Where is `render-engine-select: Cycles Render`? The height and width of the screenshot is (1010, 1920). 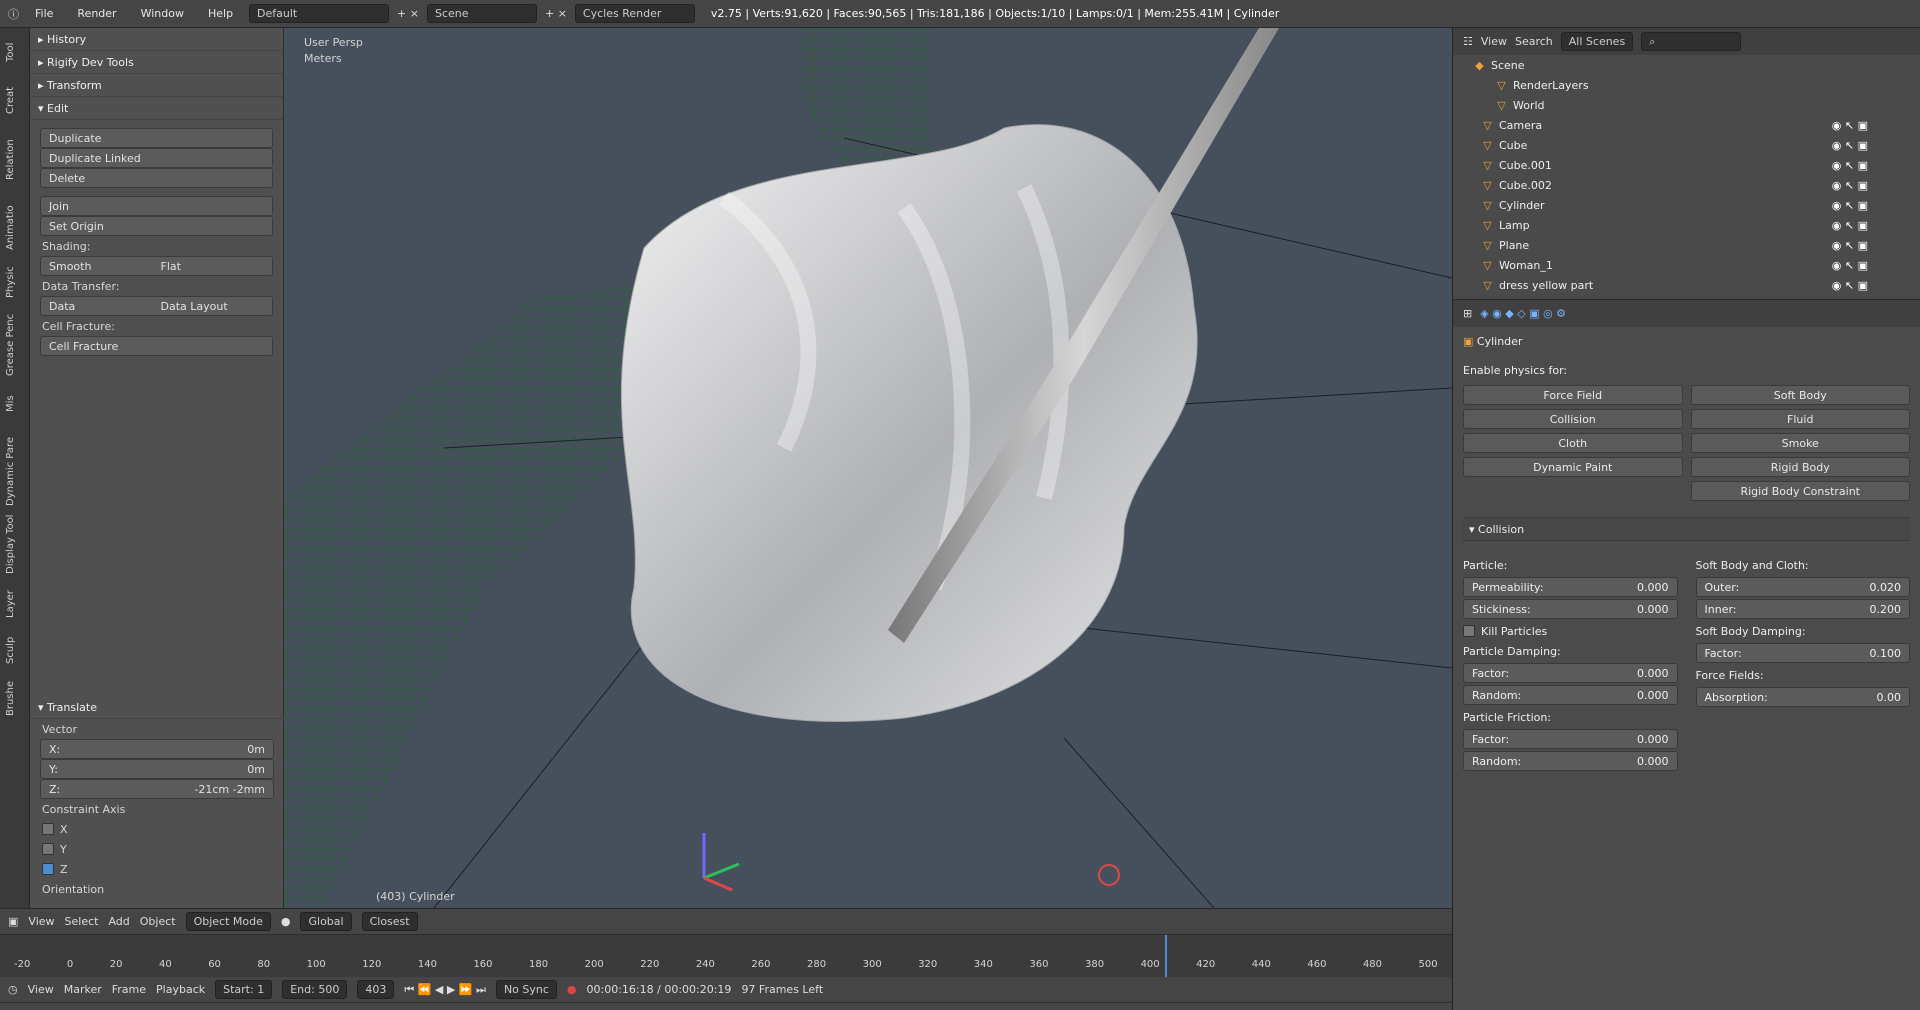
render-engine-select: Cycles Render is located at coordinates (634, 13).